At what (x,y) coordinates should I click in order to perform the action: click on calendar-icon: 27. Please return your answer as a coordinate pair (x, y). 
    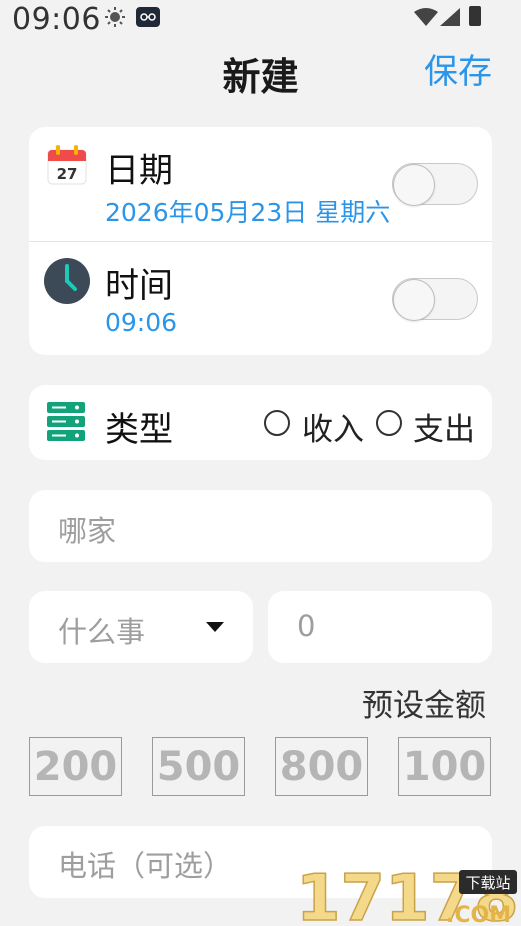
    Looking at the image, I should click on (67, 165).